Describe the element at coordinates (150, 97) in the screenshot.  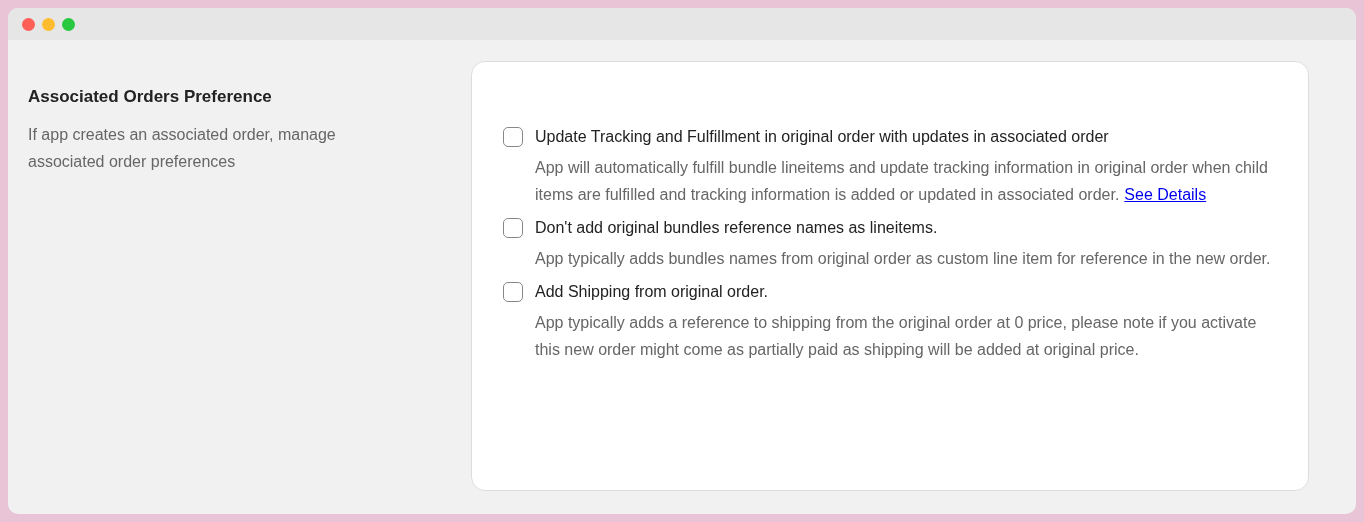
I see `section-title: Associated Orders Preference` at that location.